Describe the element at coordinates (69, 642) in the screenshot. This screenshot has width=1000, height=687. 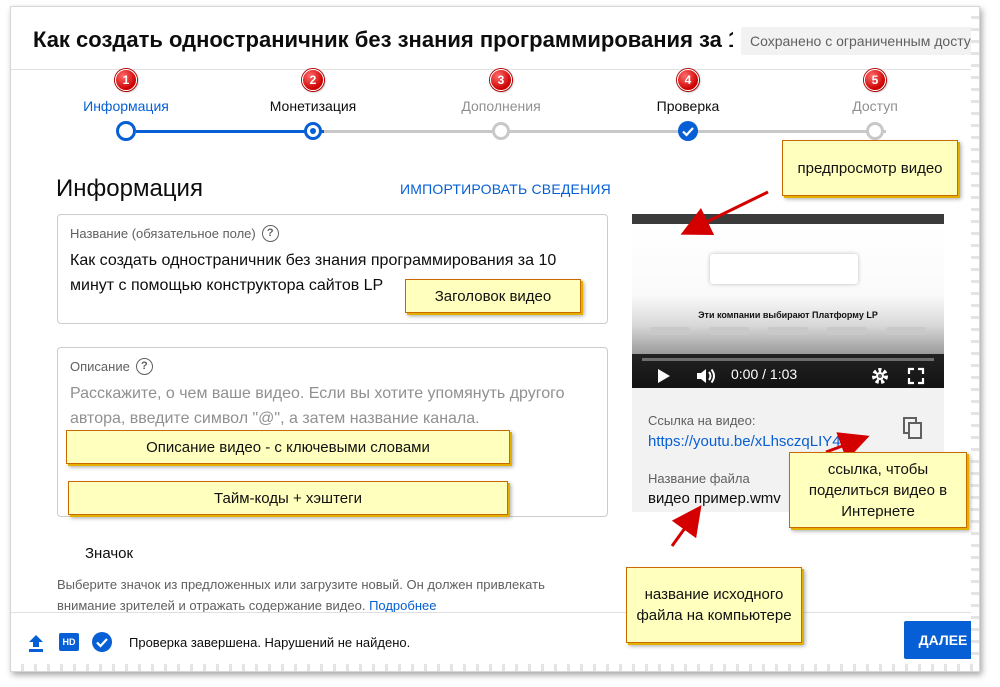
I see `hd-icon: HD` at that location.